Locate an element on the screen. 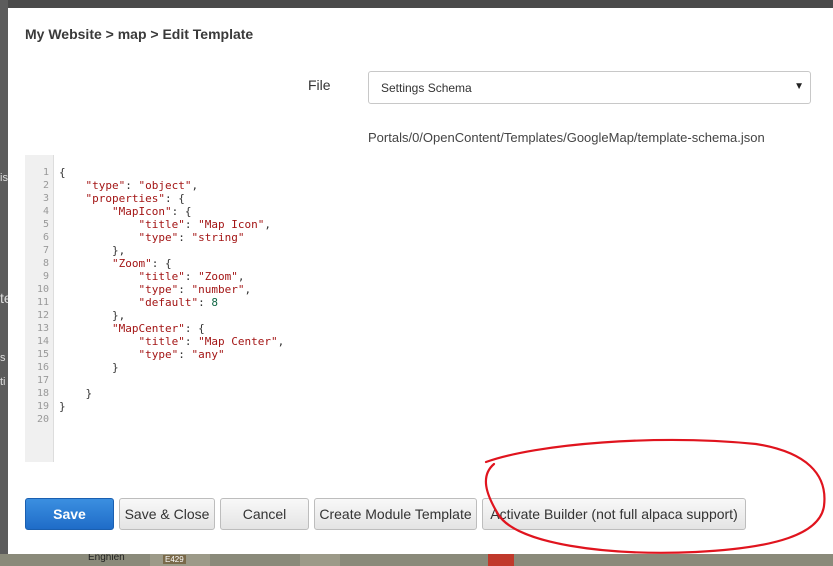 This screenshot has height=566, width=833. create-module-template-button: Create Module Template is located at coordinates (395, 514).